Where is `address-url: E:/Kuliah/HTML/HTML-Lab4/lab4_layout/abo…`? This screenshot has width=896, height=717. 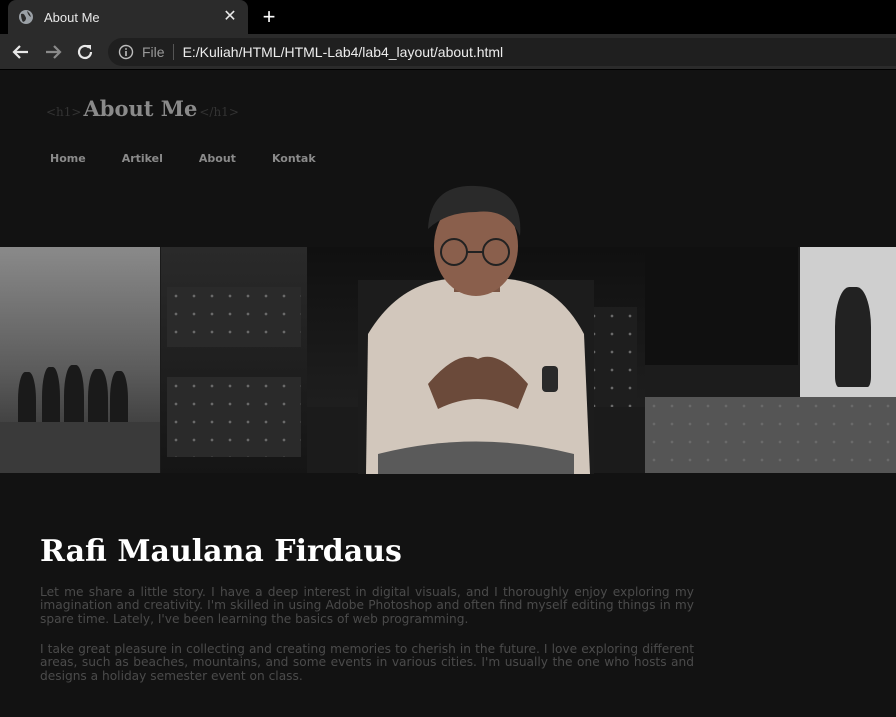 address-url: E:/Kuliah/HTML/HTML-Lab4/lab4_layout/abo… is located at coordinates (343, 52).